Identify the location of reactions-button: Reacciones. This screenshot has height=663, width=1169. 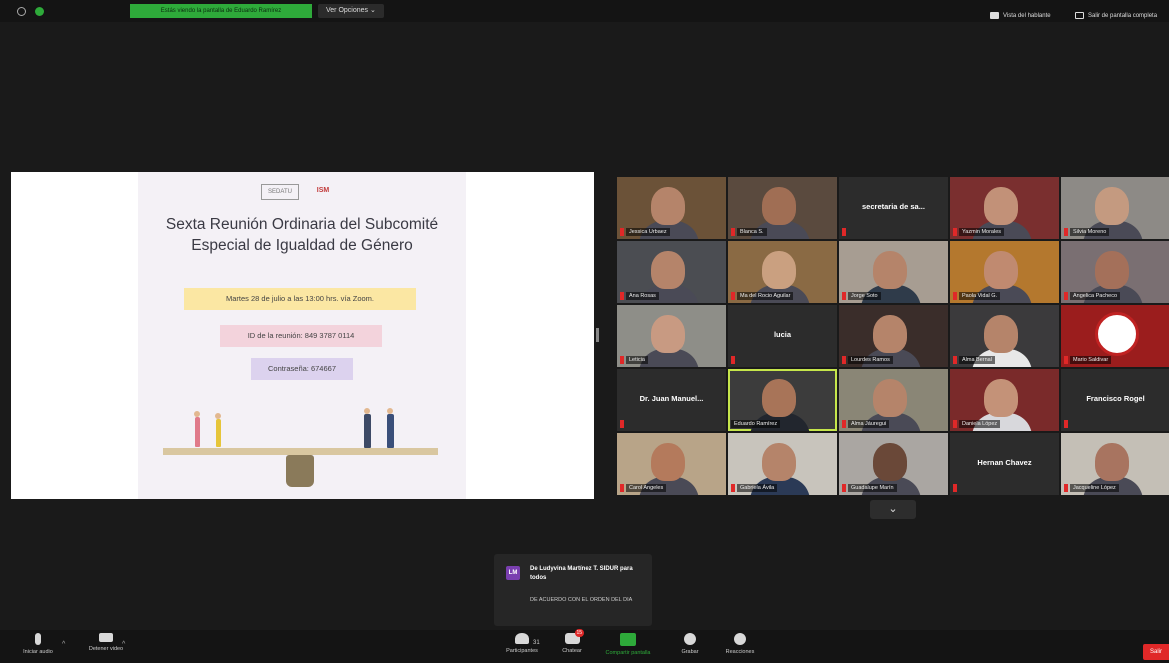
(740, 644).